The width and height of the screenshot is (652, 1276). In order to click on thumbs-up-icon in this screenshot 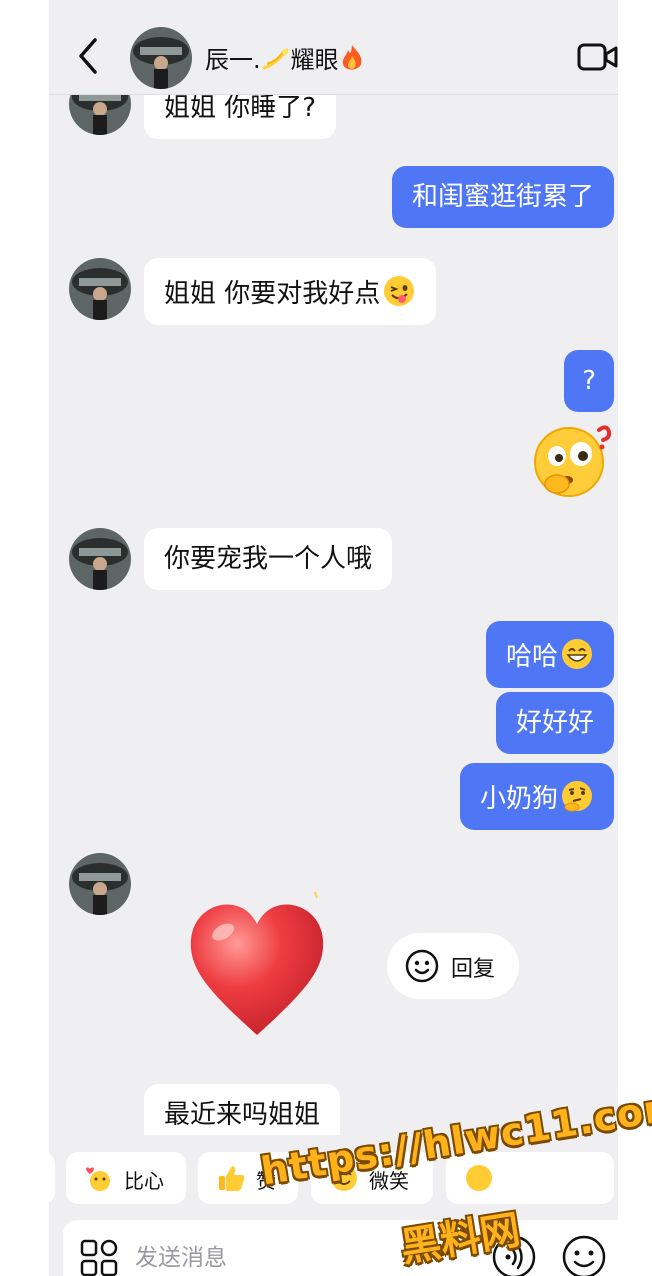, I will do `click(232, 1178)`.